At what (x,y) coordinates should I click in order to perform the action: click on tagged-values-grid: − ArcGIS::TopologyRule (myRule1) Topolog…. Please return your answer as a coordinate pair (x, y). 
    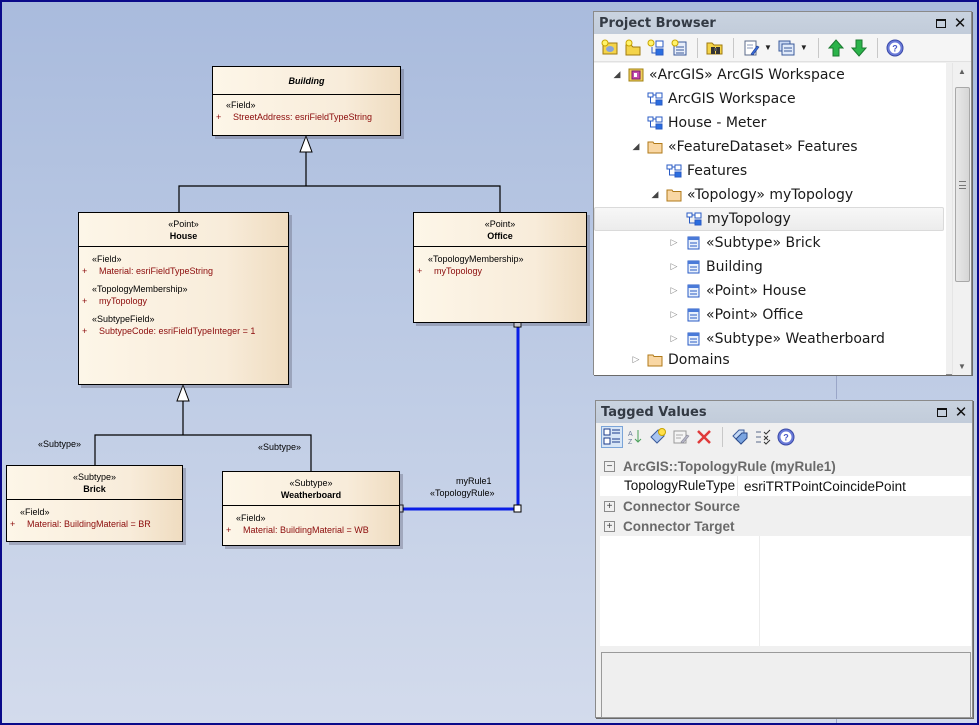
    Looking at the image, I should click on (785, 551).